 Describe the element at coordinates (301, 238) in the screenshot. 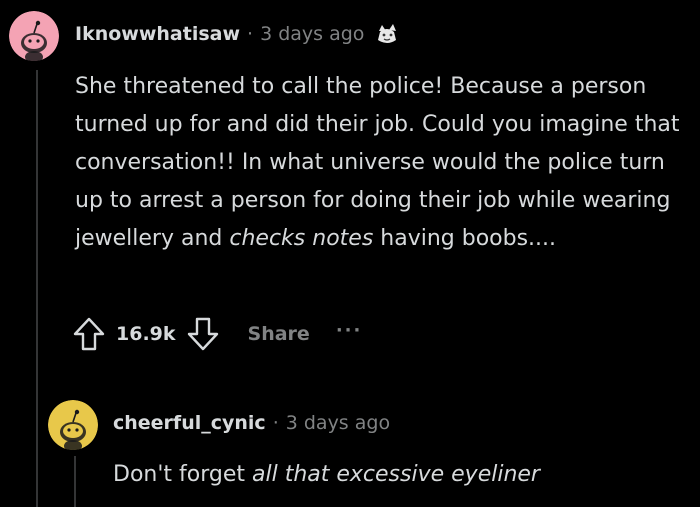

I see `comment-emphasis: checks notes` at that location.